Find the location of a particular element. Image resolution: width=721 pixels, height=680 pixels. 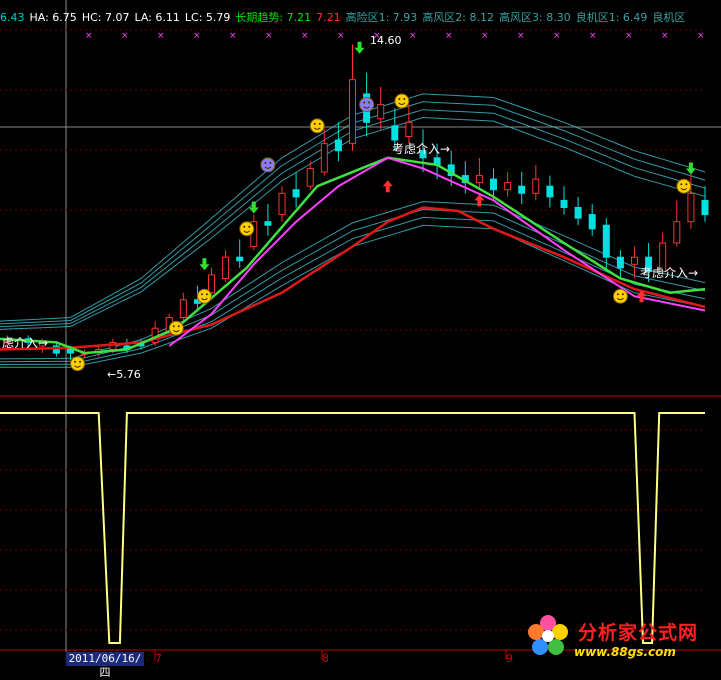

arrow-up-icon is located at coordinates (387, 186).